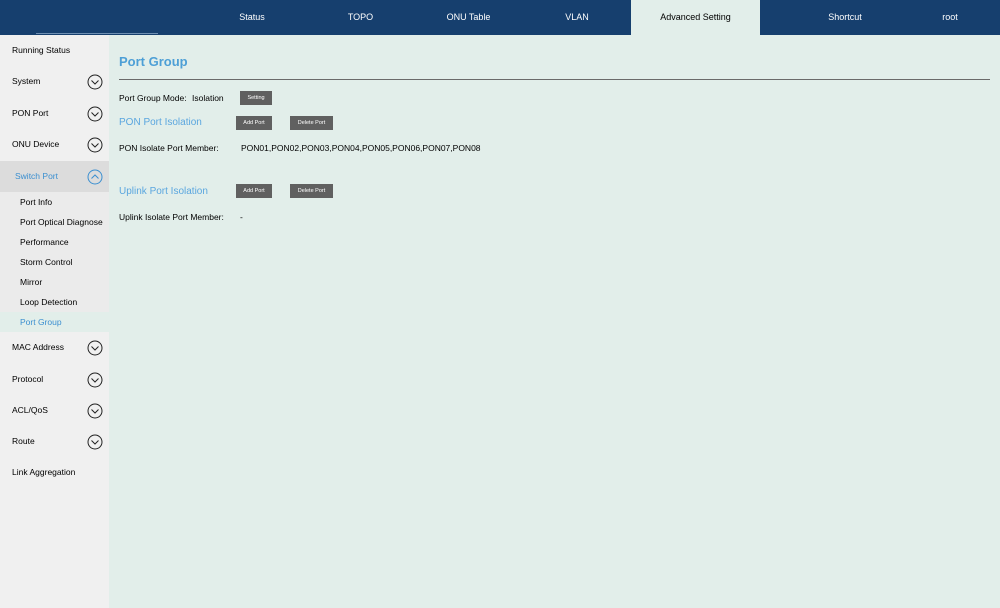 The height and width of the screenshot is (608, 1000). What do you see at coordinates (30, 410) in the screenshot?
I see `sidebar-item-label: ACL/QoS` at bounding box center [30, 410].